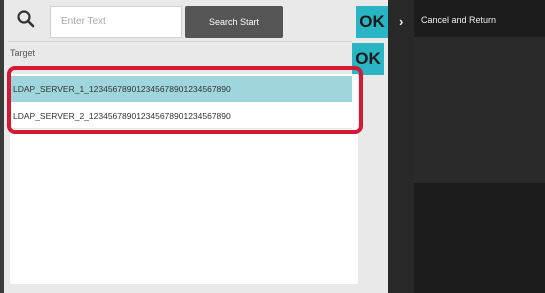  What do you see at coordinates (26, 19) in the screenshot?
I see `search-icon` at bounding box center [26, 19].